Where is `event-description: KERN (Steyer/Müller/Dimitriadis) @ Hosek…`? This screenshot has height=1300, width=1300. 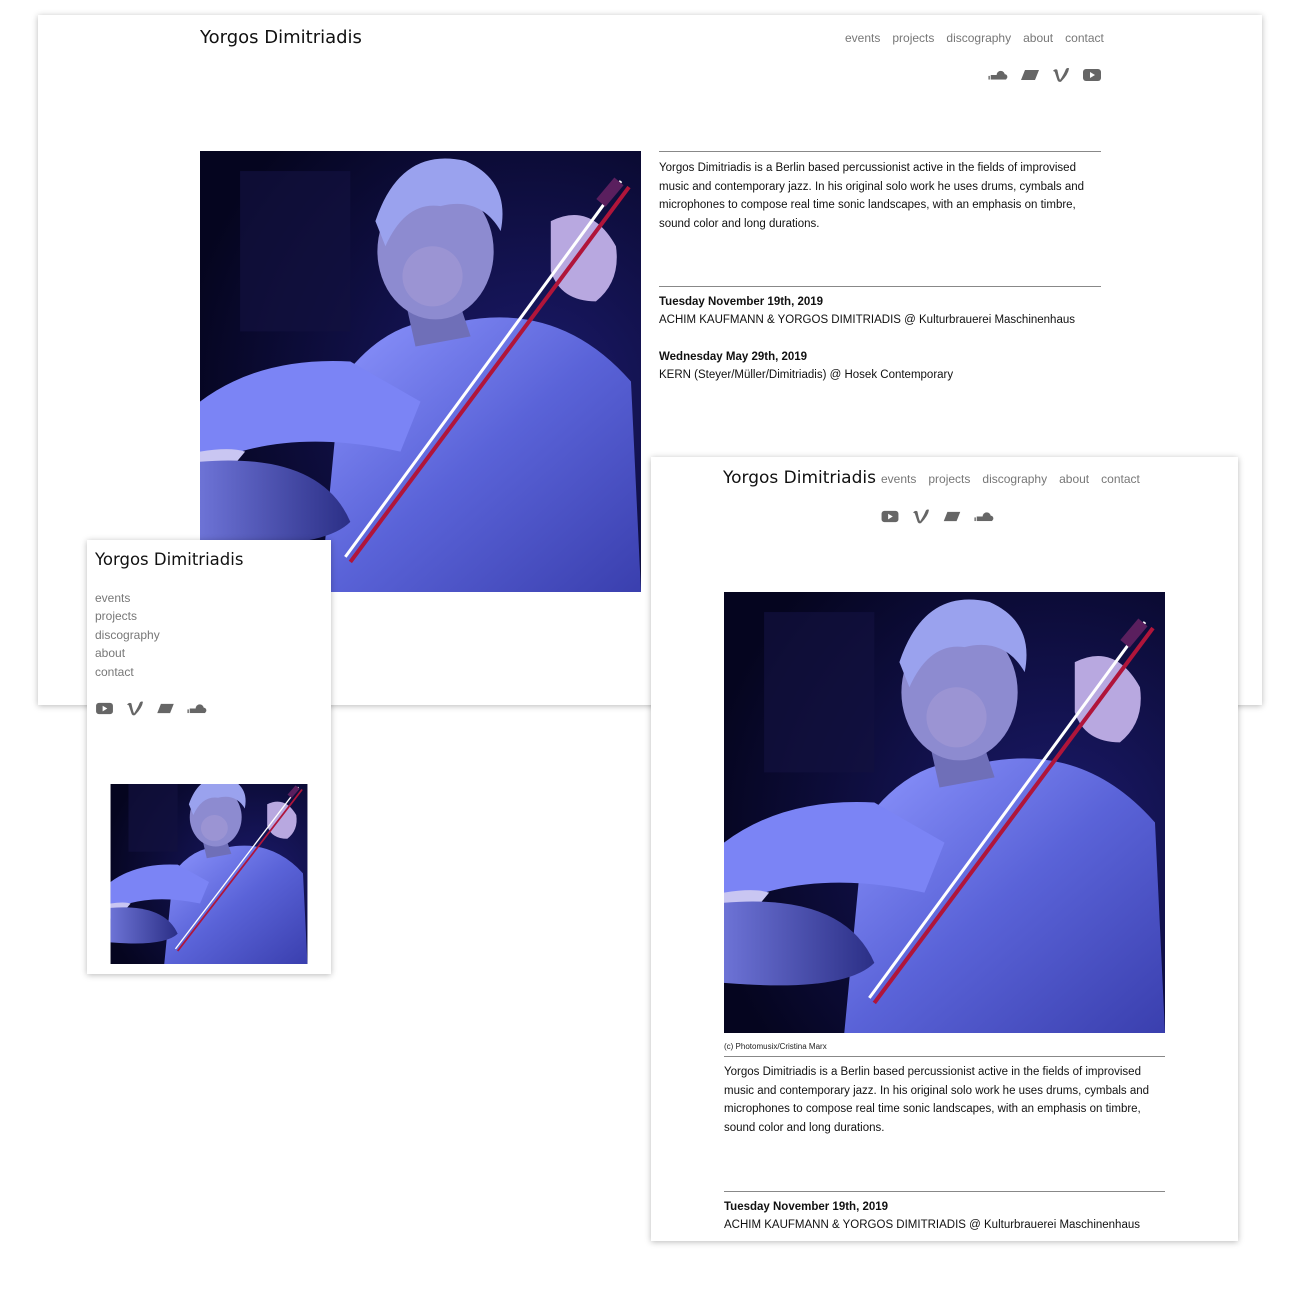 event-description: KERN (Steyer/Müller/Dimitriadis) @ Hosek… is located at coordinates (806, 375).